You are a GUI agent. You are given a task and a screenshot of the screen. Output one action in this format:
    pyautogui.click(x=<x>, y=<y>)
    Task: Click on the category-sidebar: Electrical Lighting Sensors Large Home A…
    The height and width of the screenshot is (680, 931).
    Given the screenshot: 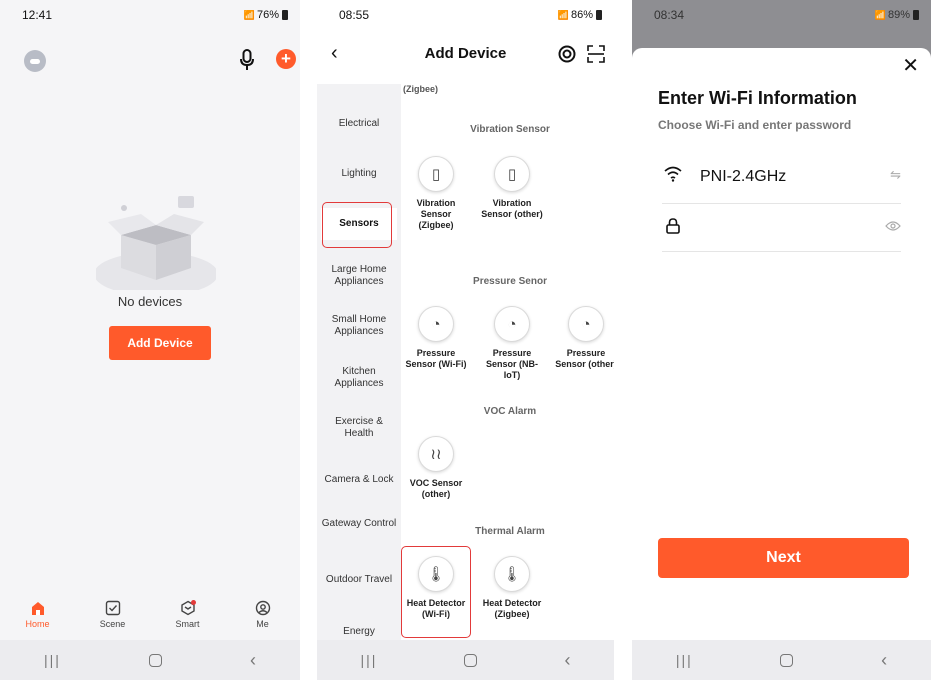 What is the action you would take?
    pyautogui.click(x=359, y=362)
    